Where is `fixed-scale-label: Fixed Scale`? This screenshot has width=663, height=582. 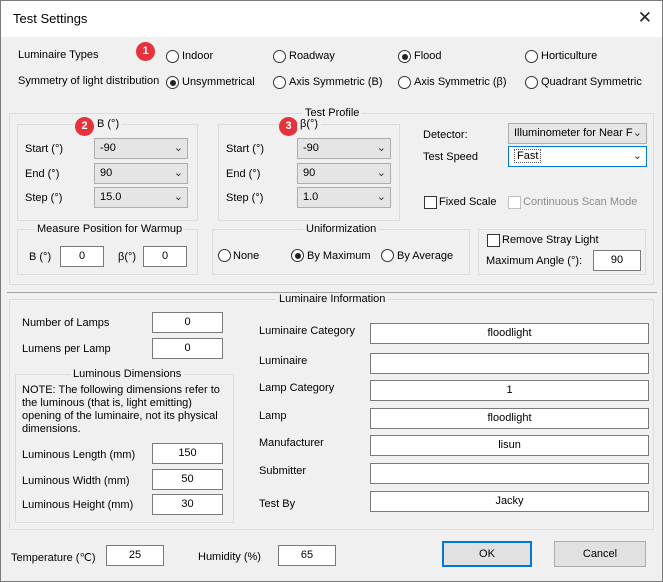 fixed-scale-label: Fixed Scale is located at coordinates (468, 202).